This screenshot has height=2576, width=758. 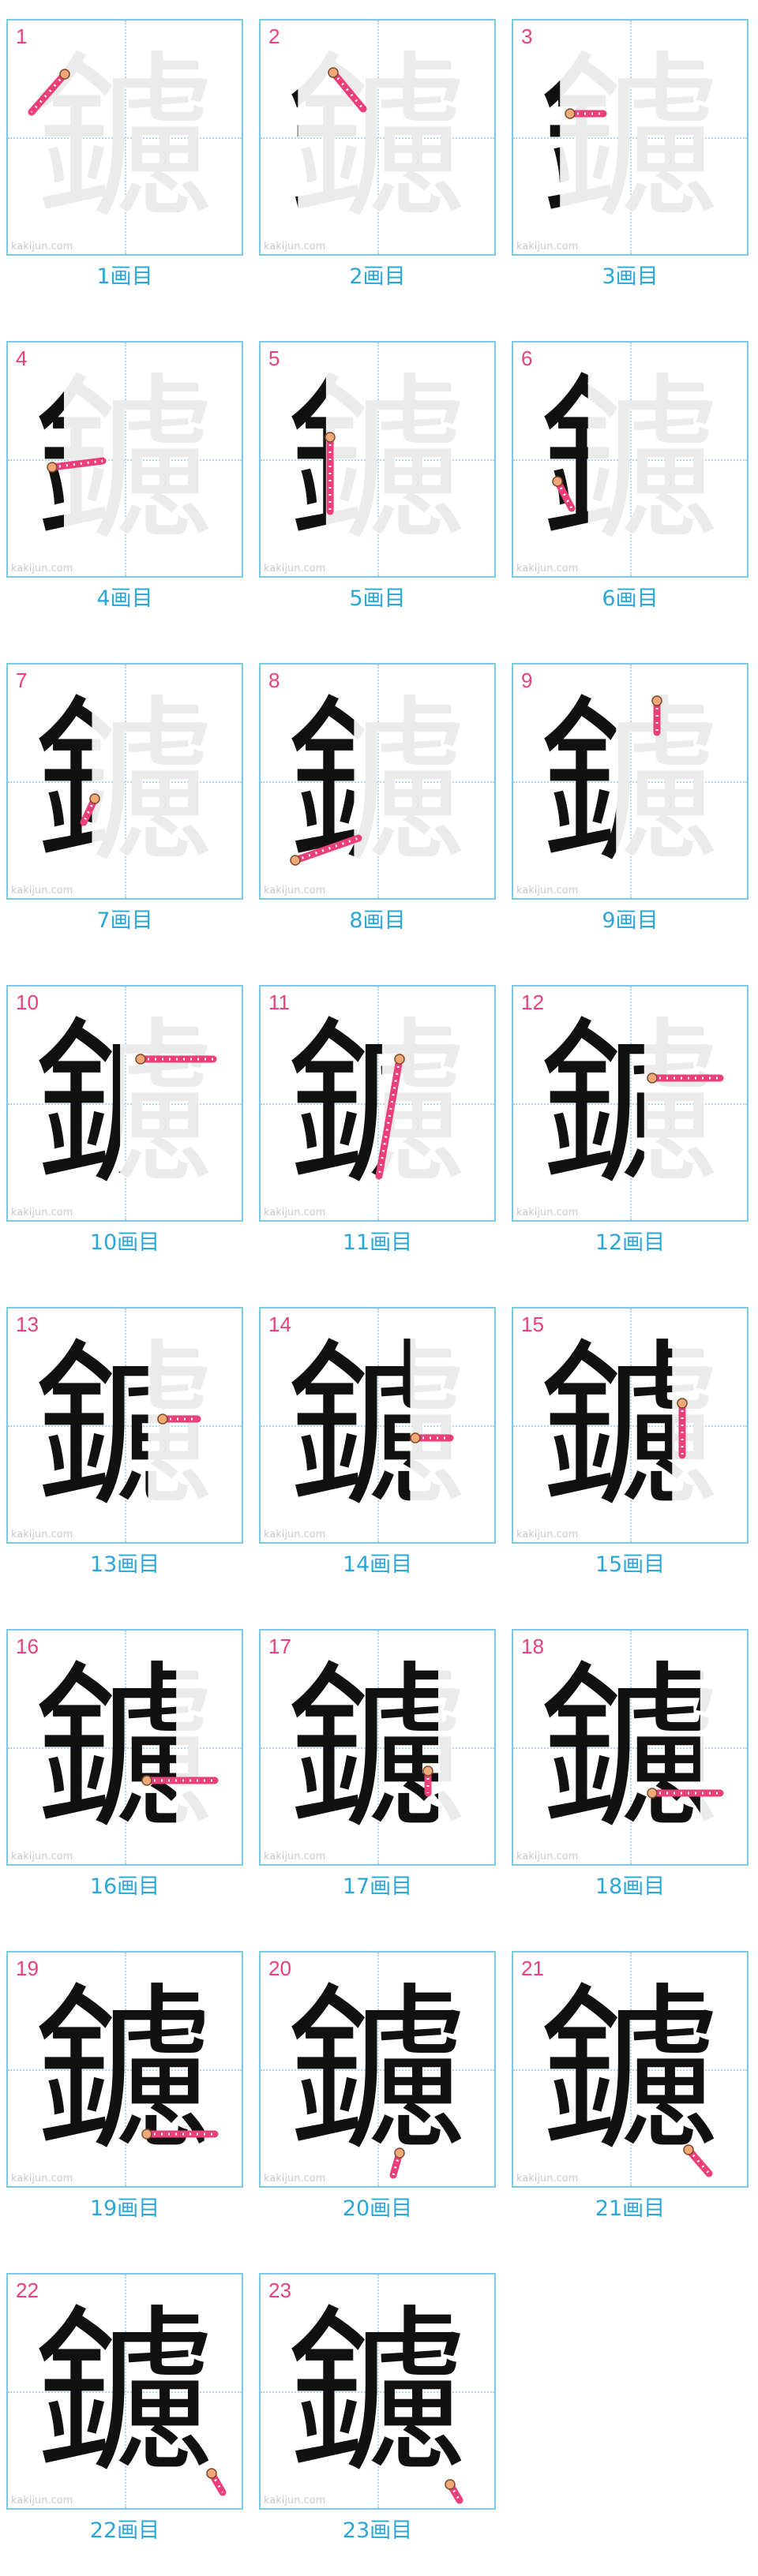 What do you see at coordinates (377, 2069) in the screenshot?
I see `kanji-frame: 鑢鑢 20 kakijun.com` at bounding box center [377, 2069].